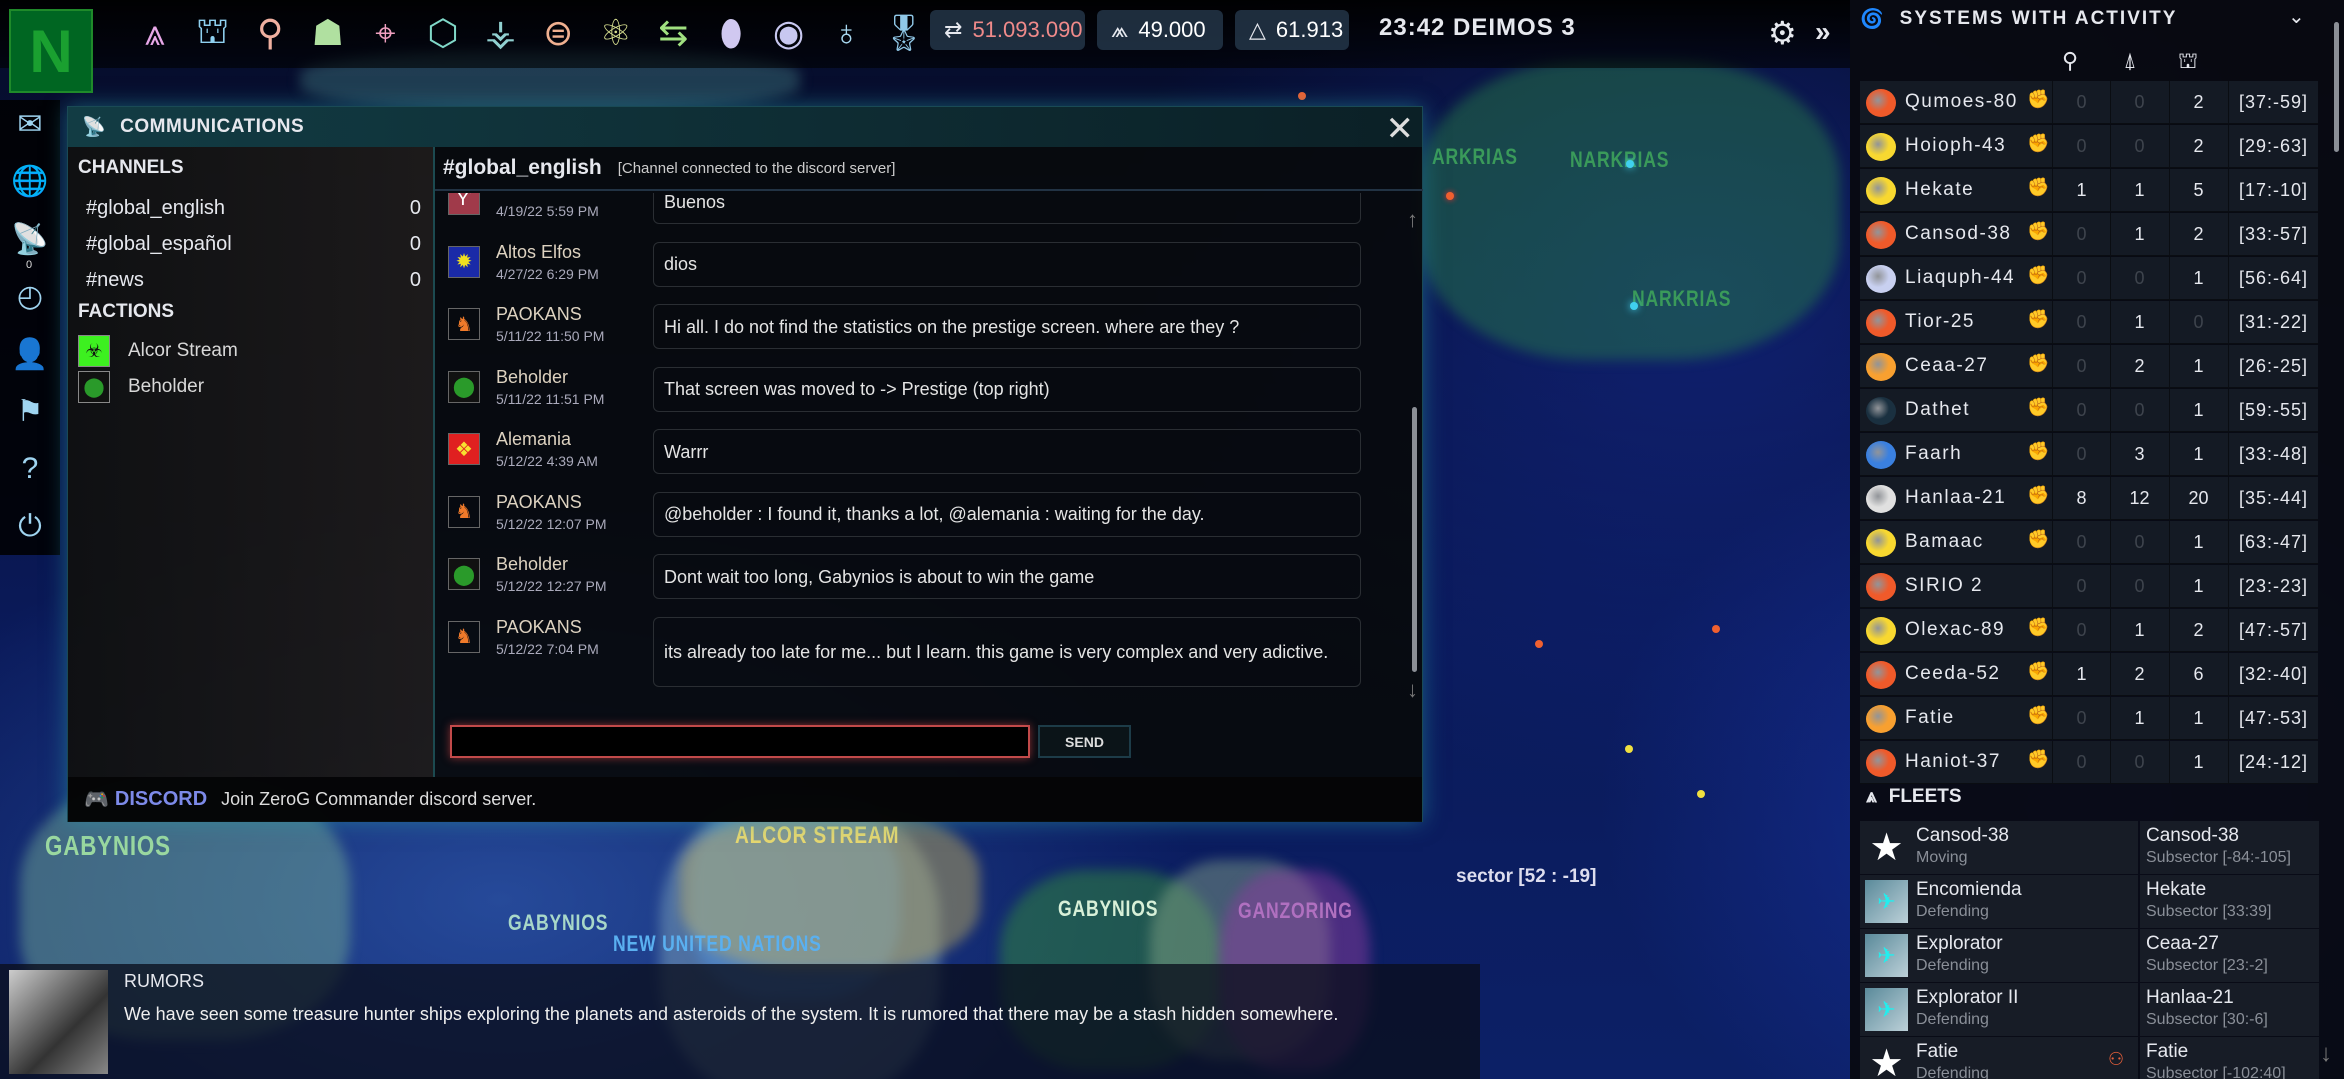 This screenshot has width=2344, height=1079. I want to click on system-row: Hoioph-43 ✊ 0 0 2 [29:-63], so click(2089, 146).